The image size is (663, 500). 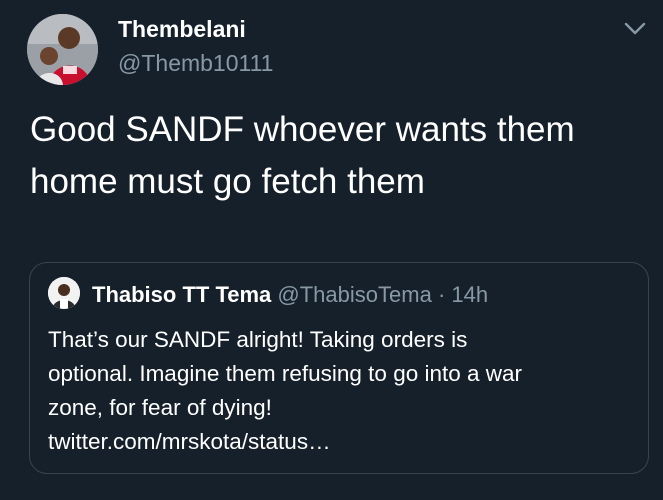 I want to click on chevron-down-icon, so click(x=635, y=29).